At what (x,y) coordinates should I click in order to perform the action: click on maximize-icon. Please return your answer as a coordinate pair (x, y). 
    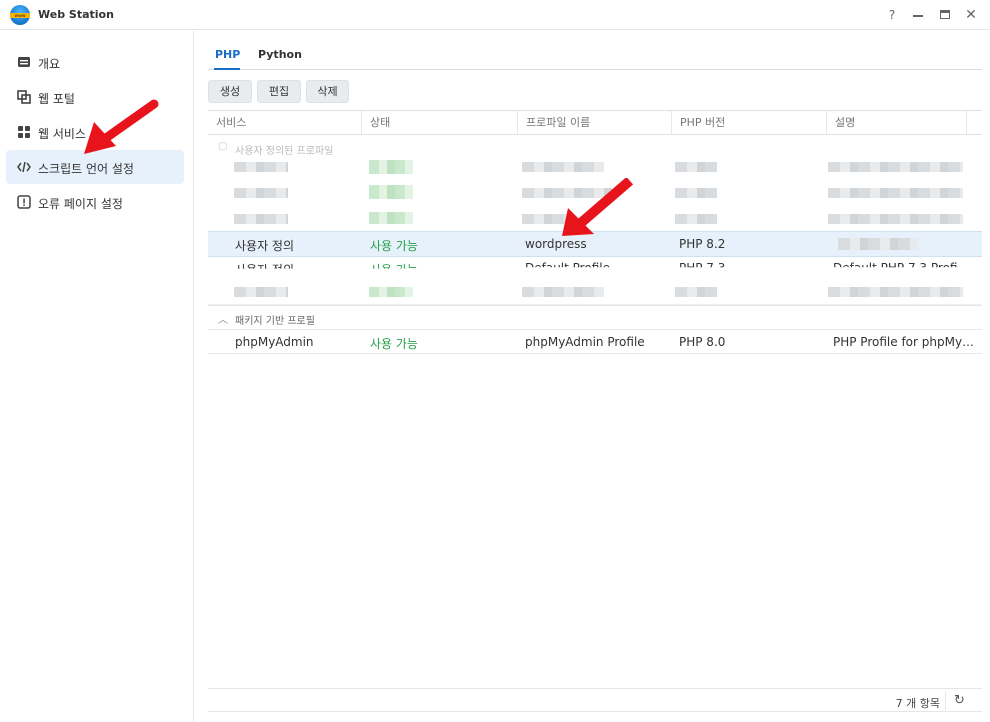
    Looking at the image, I should click on (945, 14).